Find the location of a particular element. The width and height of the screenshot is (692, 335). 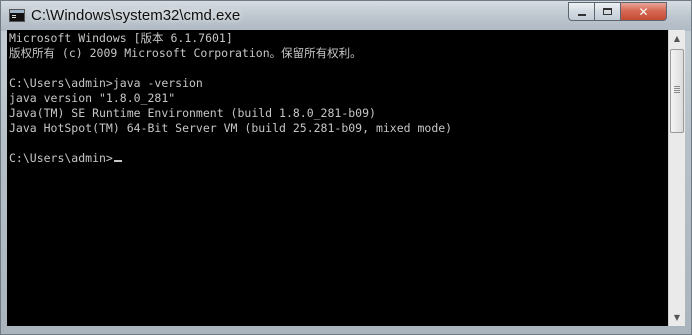

text-cursor is located at coordinates (117, 161).